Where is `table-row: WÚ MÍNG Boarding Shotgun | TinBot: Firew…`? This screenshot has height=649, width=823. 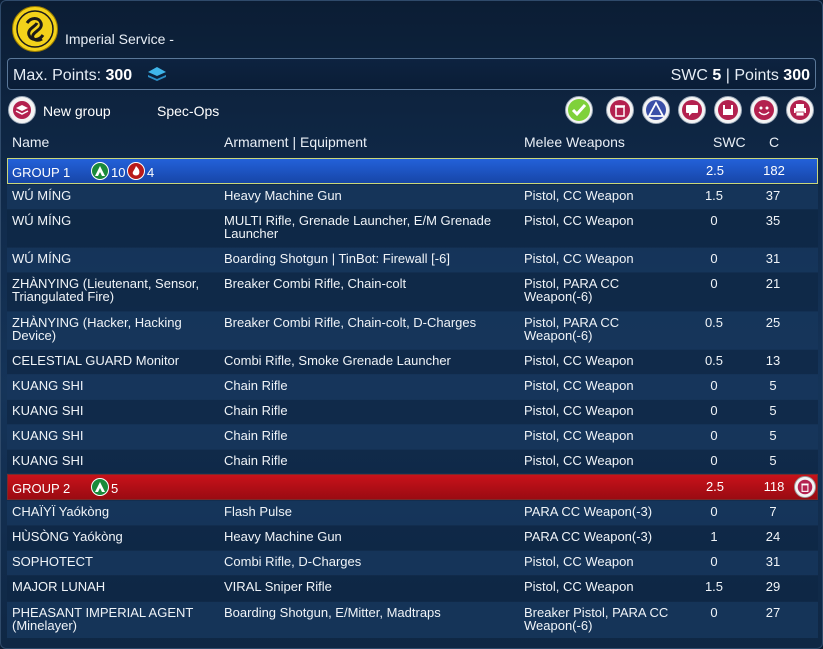 table-row: WÚ MÍNG Boarding Shotgun | TinBot: Firew… is located at coordinates (412, 260).